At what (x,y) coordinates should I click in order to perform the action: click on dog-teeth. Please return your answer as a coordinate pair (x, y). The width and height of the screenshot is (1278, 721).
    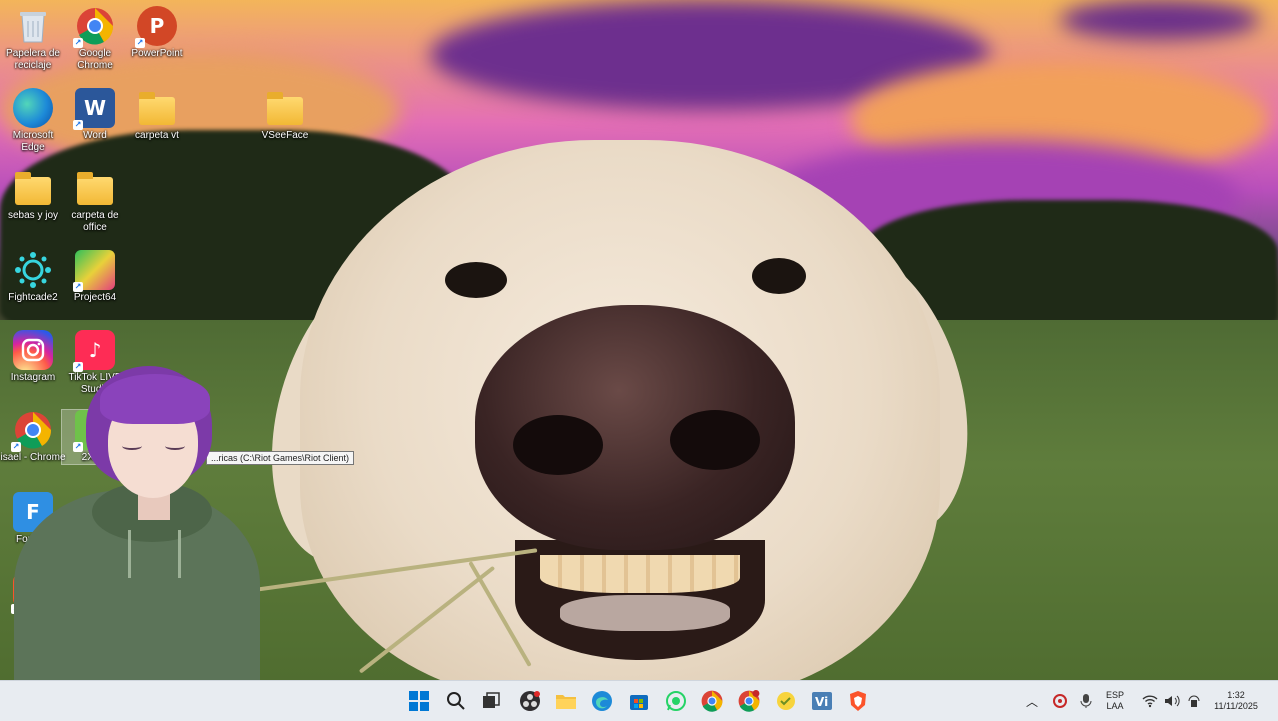
    Looking at the image, I should click on (640, 574).